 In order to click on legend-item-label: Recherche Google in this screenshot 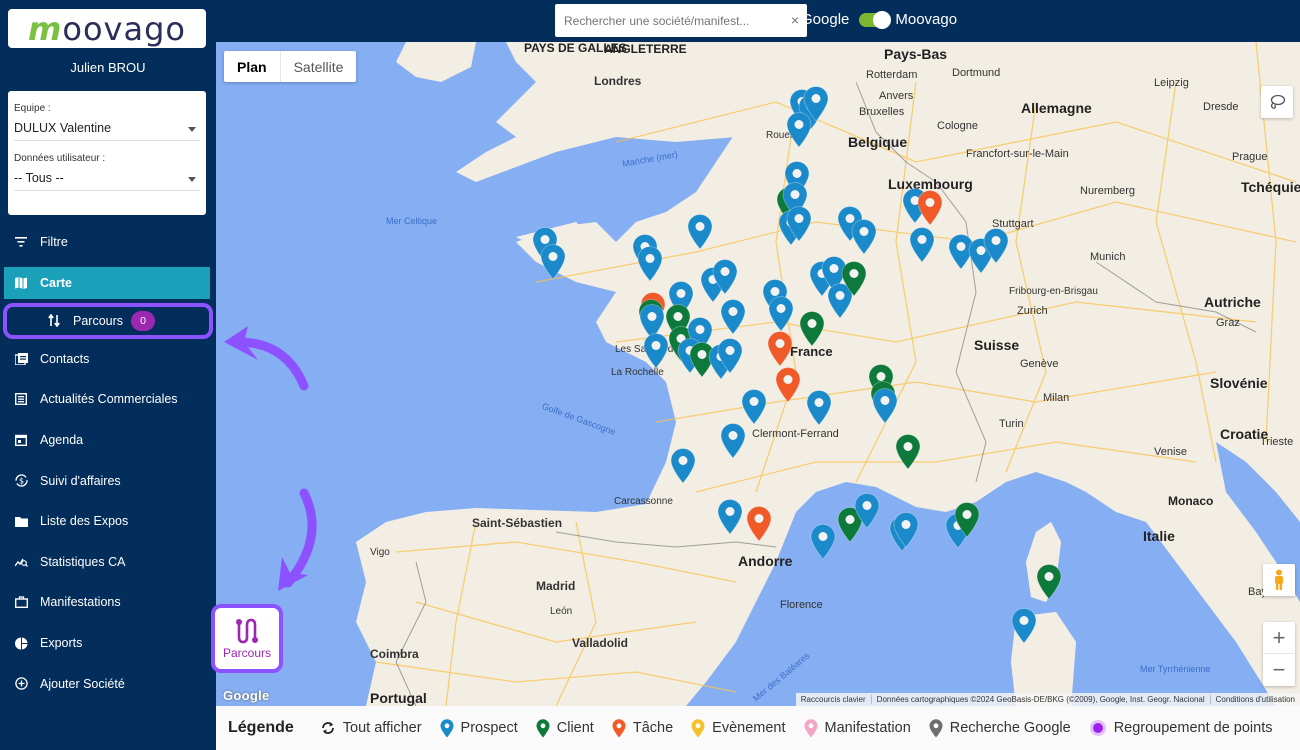, I will do `click(1010, 728)`.